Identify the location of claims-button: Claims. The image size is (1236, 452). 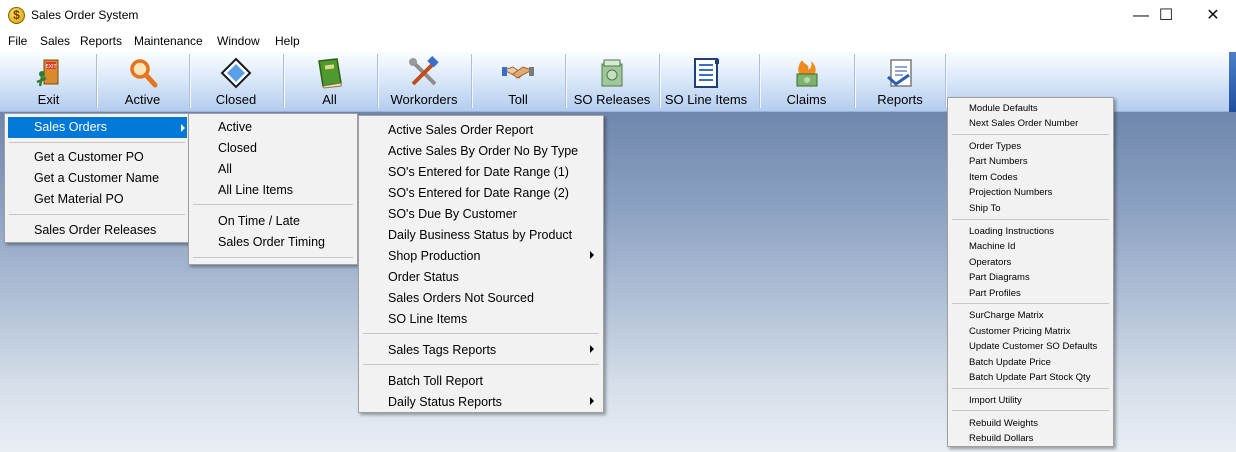
(806, 81).